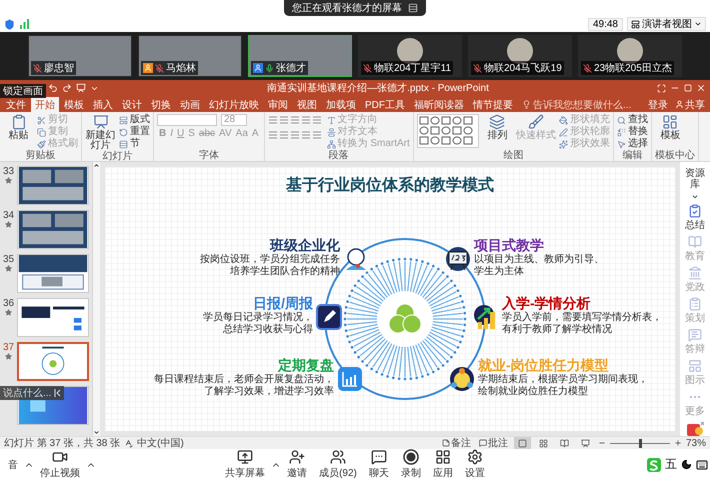  Describe the element at coordinates (161, 104) in the screenshot. I see `ribbon-tab: 切换` at that location.